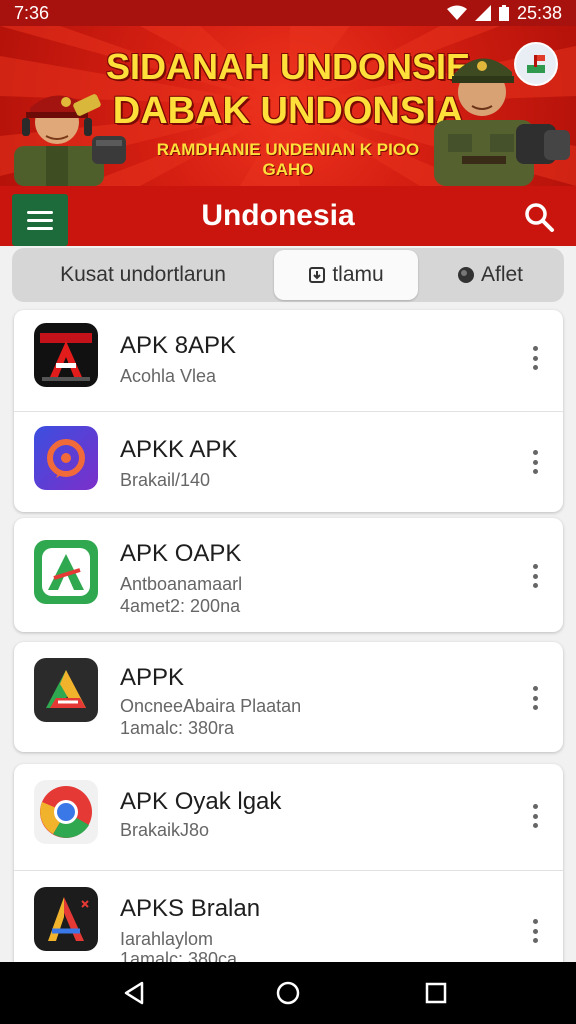 The image size is (576, 1024). I want to click on battery-icon, so click(503, 13).